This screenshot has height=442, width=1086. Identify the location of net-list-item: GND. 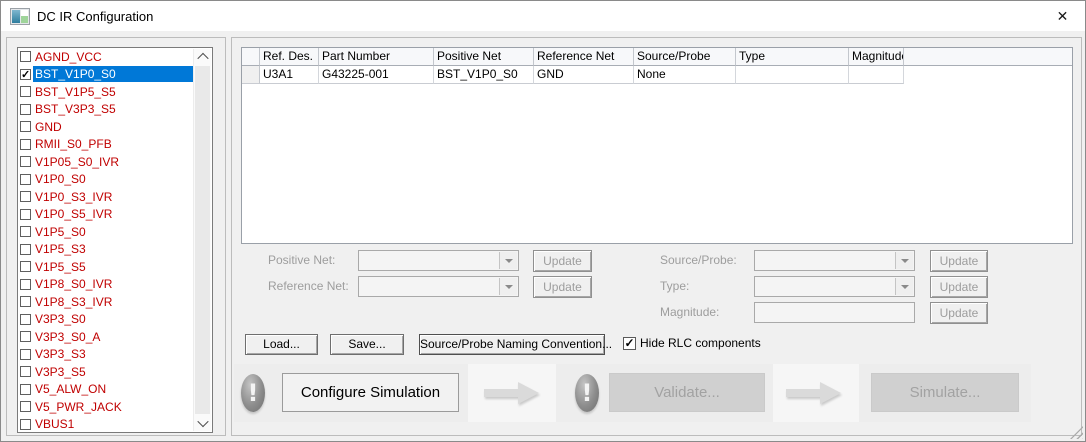
(106, 127).